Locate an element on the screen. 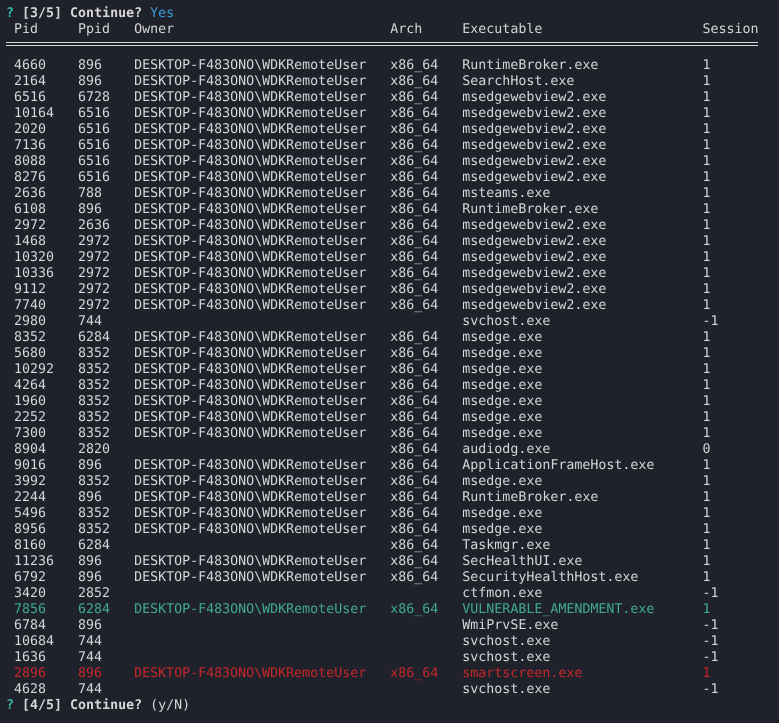 The image size is (779, 723). table-cell: Taskmgr.exe is located at coordinates (506, 545).